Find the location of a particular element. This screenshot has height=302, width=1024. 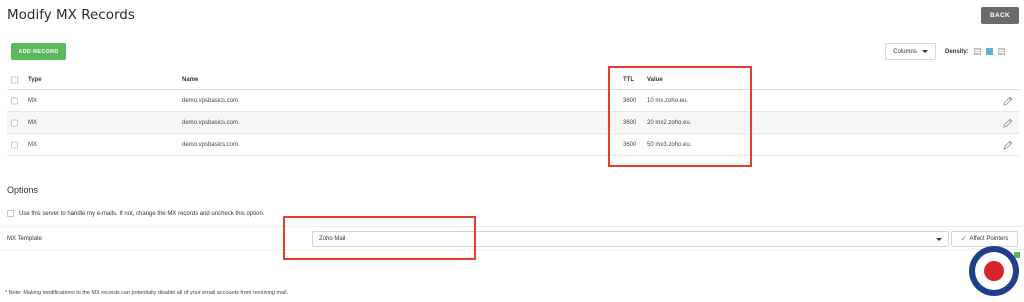

affect-pointers-label: Affect Pointers is located at coordinates (989, 239).